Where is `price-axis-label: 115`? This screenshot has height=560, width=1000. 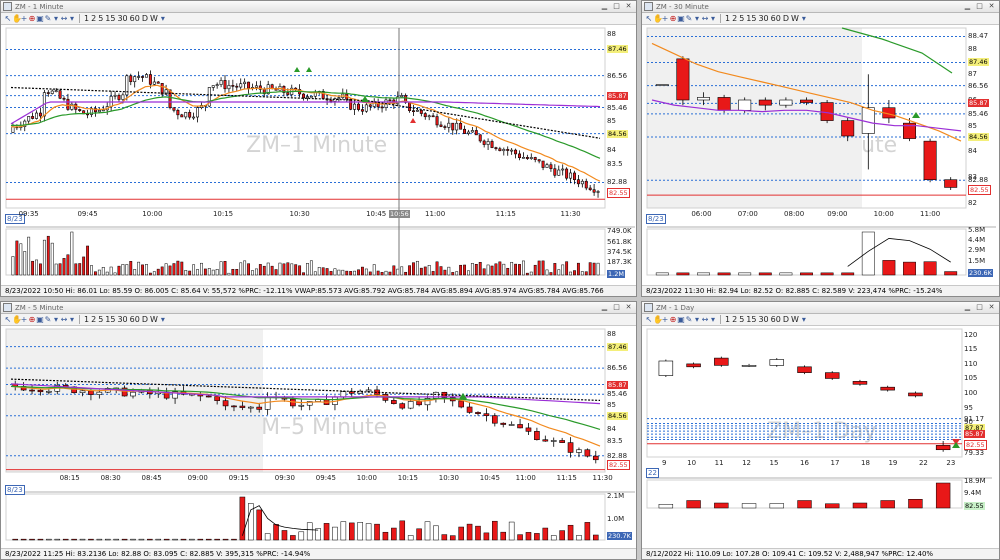
price-axis-label: 115 is located at coordinates (971, 349).